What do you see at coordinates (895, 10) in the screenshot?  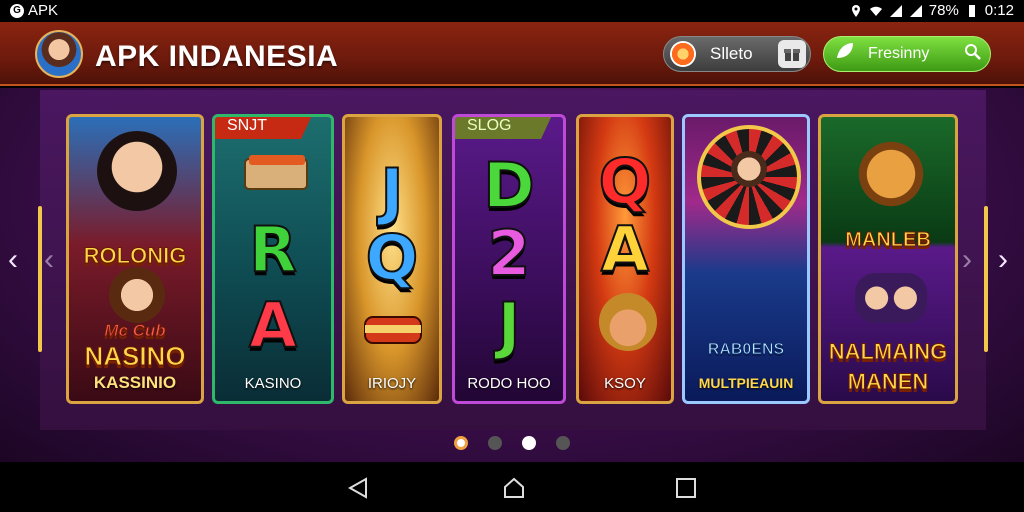 I see `signal-icon` at bounding box center [895, 10].